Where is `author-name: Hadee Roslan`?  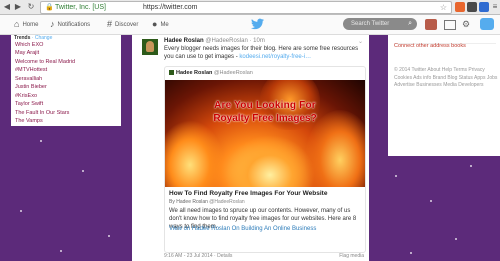
author-name: Hadee Roslan is located at coordinates (184, 41).